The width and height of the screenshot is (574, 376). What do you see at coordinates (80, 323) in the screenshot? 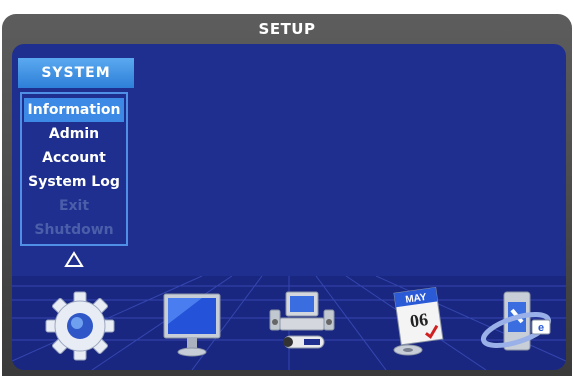
I see `gear-icon` at bounding box center [80, 323].